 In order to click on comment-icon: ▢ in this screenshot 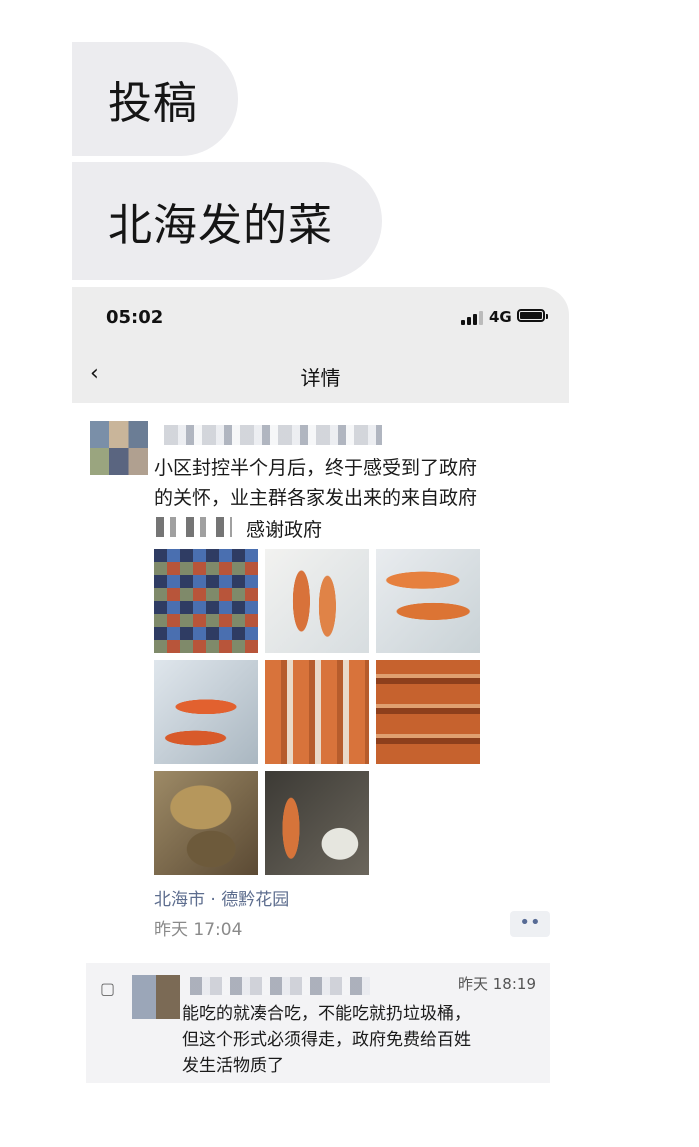, I will do `click(108, 988)`.